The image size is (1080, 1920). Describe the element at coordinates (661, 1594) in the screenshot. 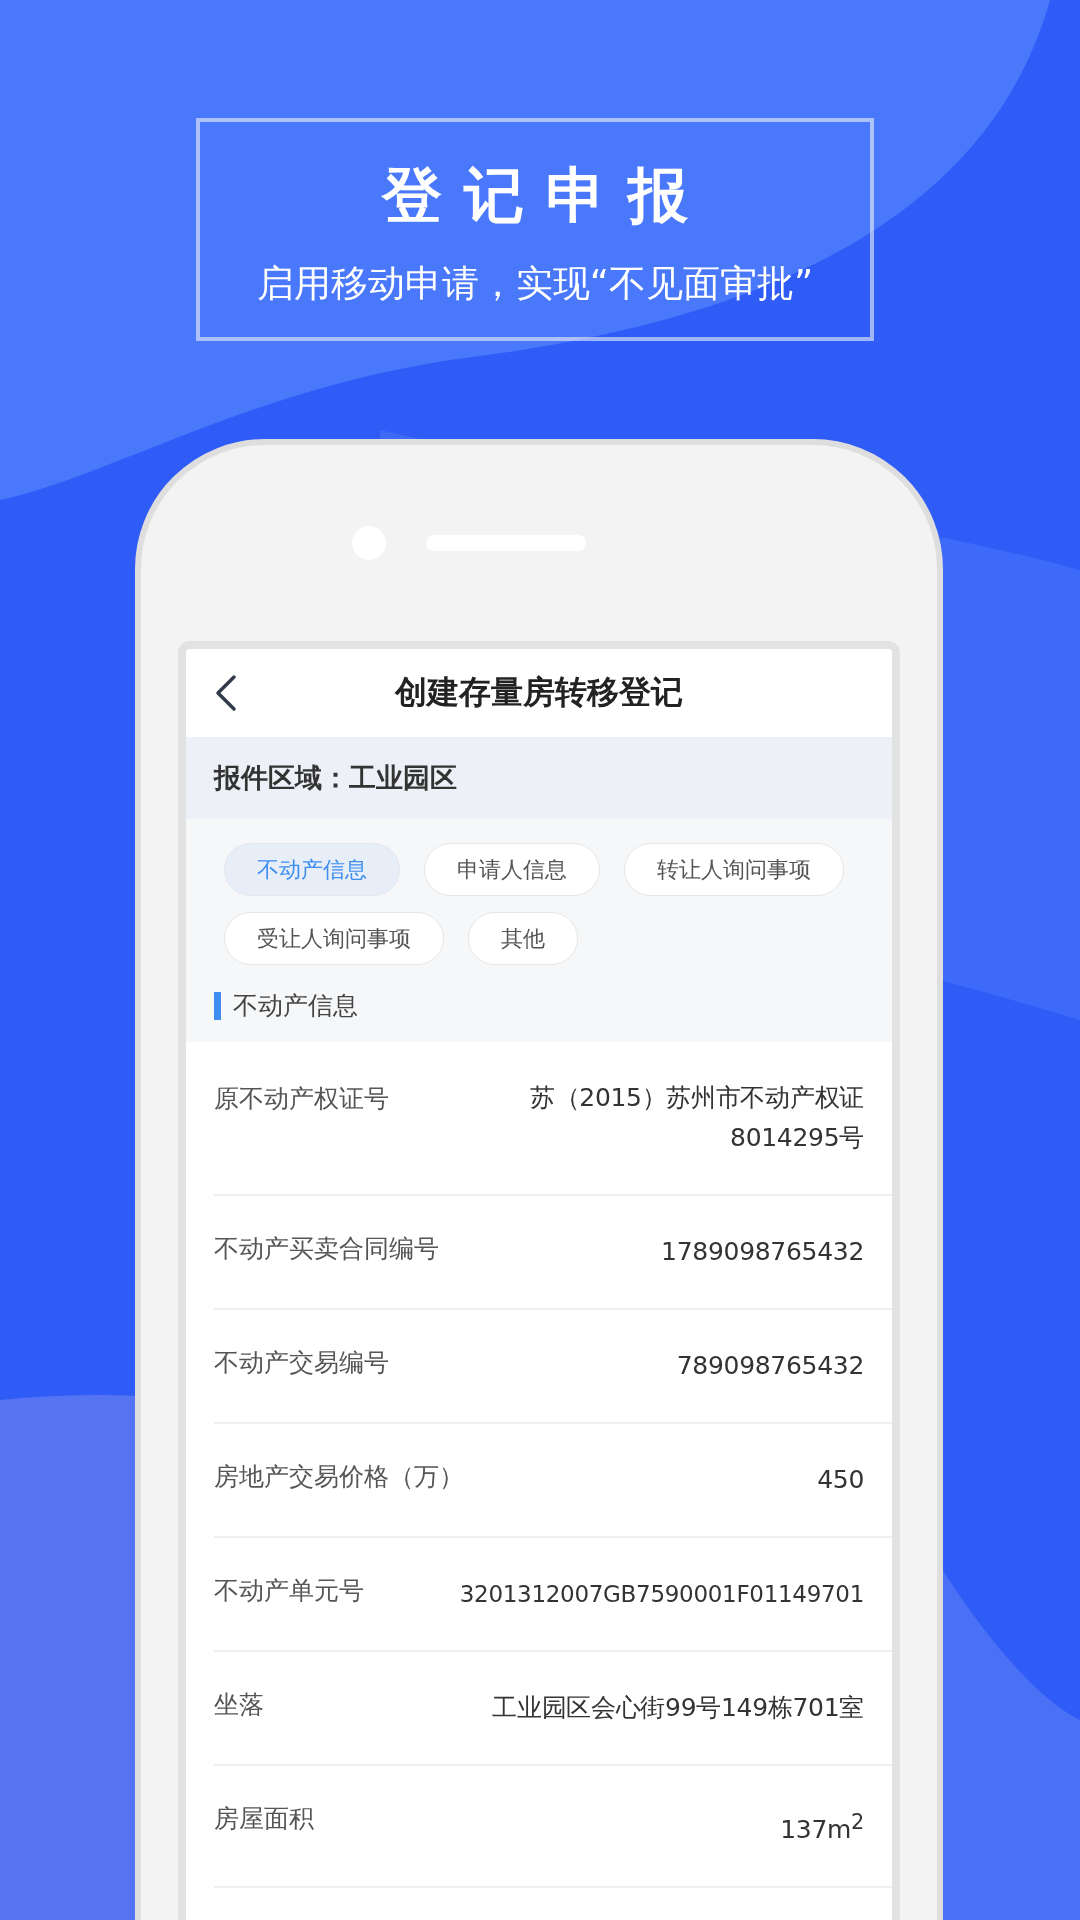

I see `field-value: 3201312007GB7590001F01149701` at that location.